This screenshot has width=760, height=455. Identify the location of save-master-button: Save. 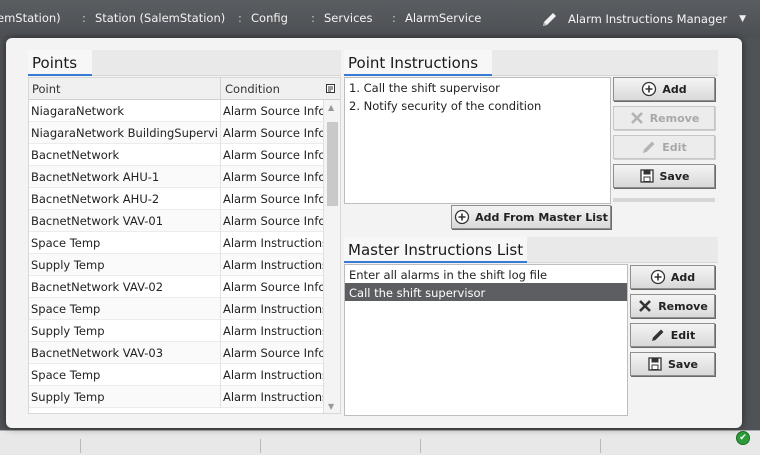
(672, 364).